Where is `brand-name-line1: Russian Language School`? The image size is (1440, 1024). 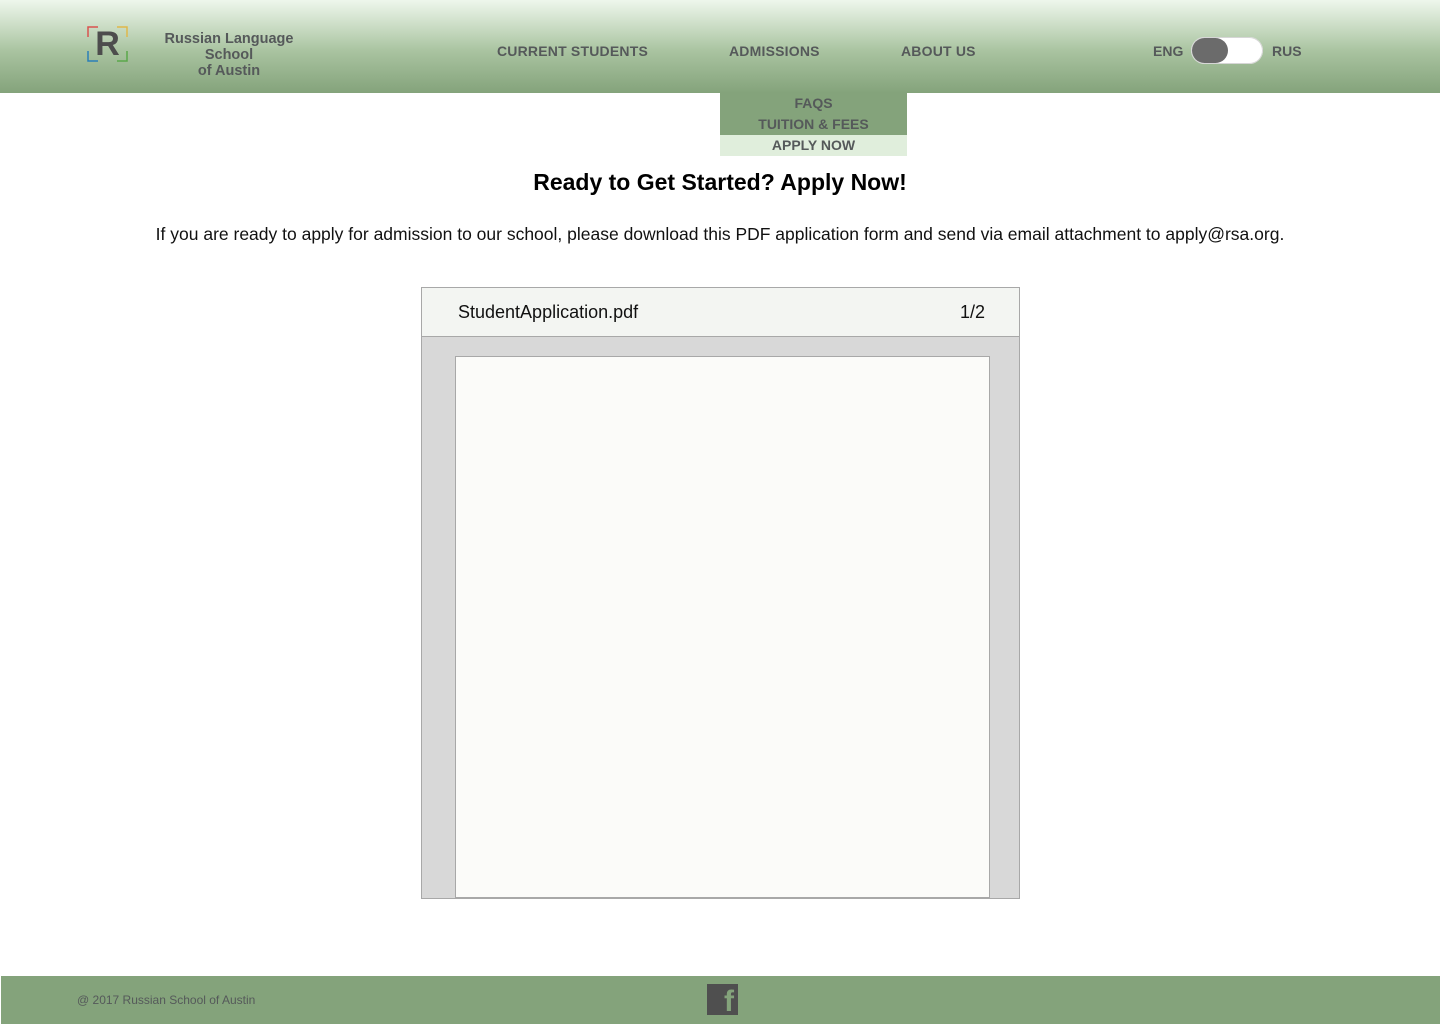
brand-name-line1: Russian Language School is located at coordinates (229, 47).